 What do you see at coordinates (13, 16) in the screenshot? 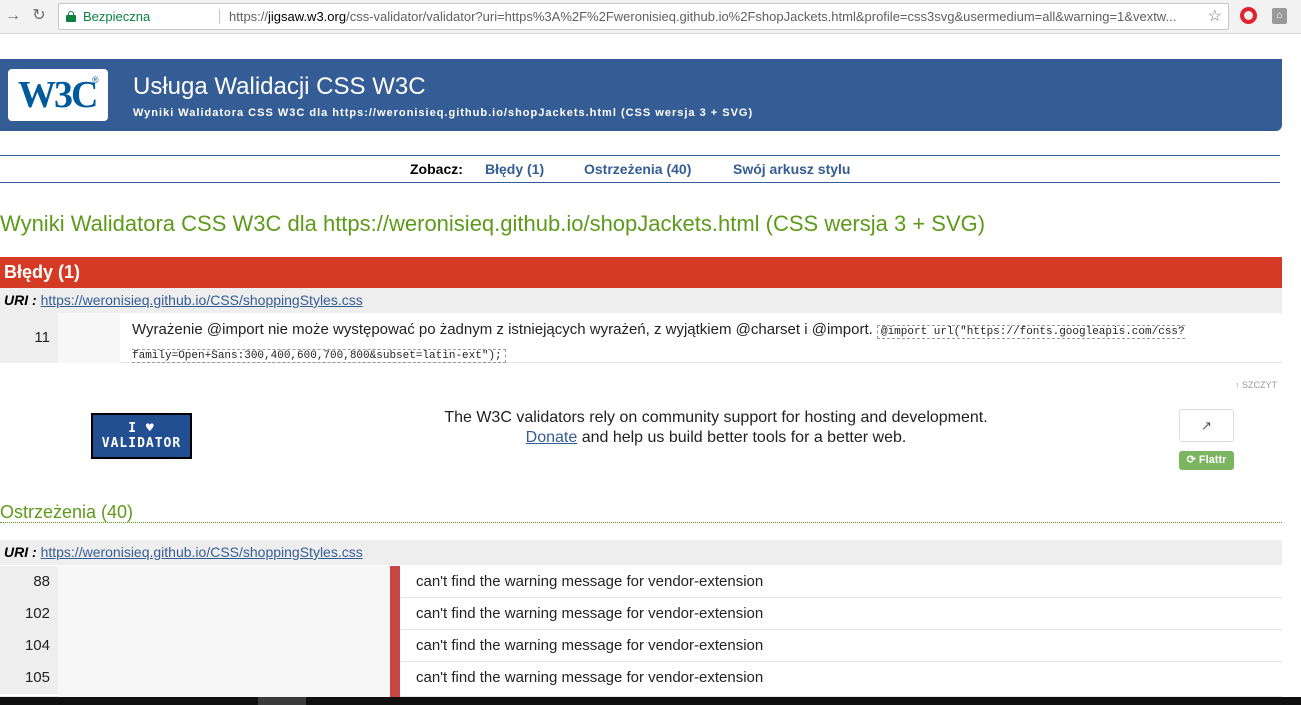
I see `back-arrow-icon: →` at bounding box center [13, 16].